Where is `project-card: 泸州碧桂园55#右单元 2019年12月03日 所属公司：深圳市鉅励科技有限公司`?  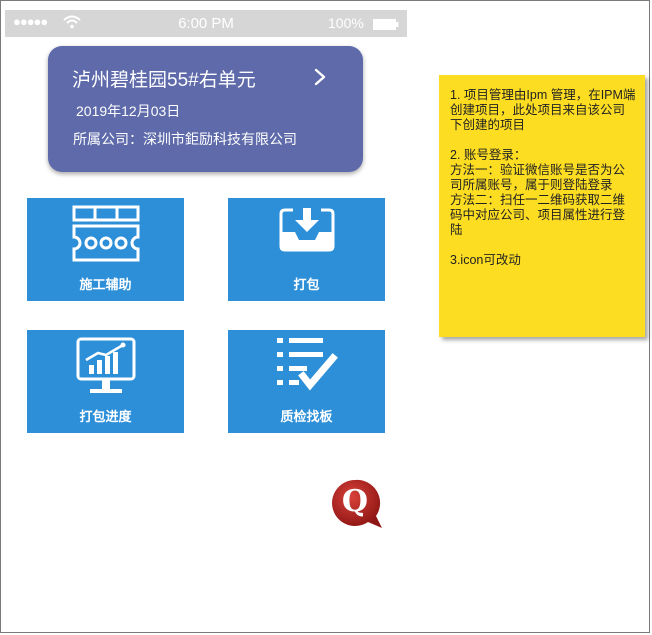
project-card: 泸州碧桂园55#右单元 2019年12月03日 所属公司：深圳市鉅励科技有限公司 is located at coordinates (205, 109).